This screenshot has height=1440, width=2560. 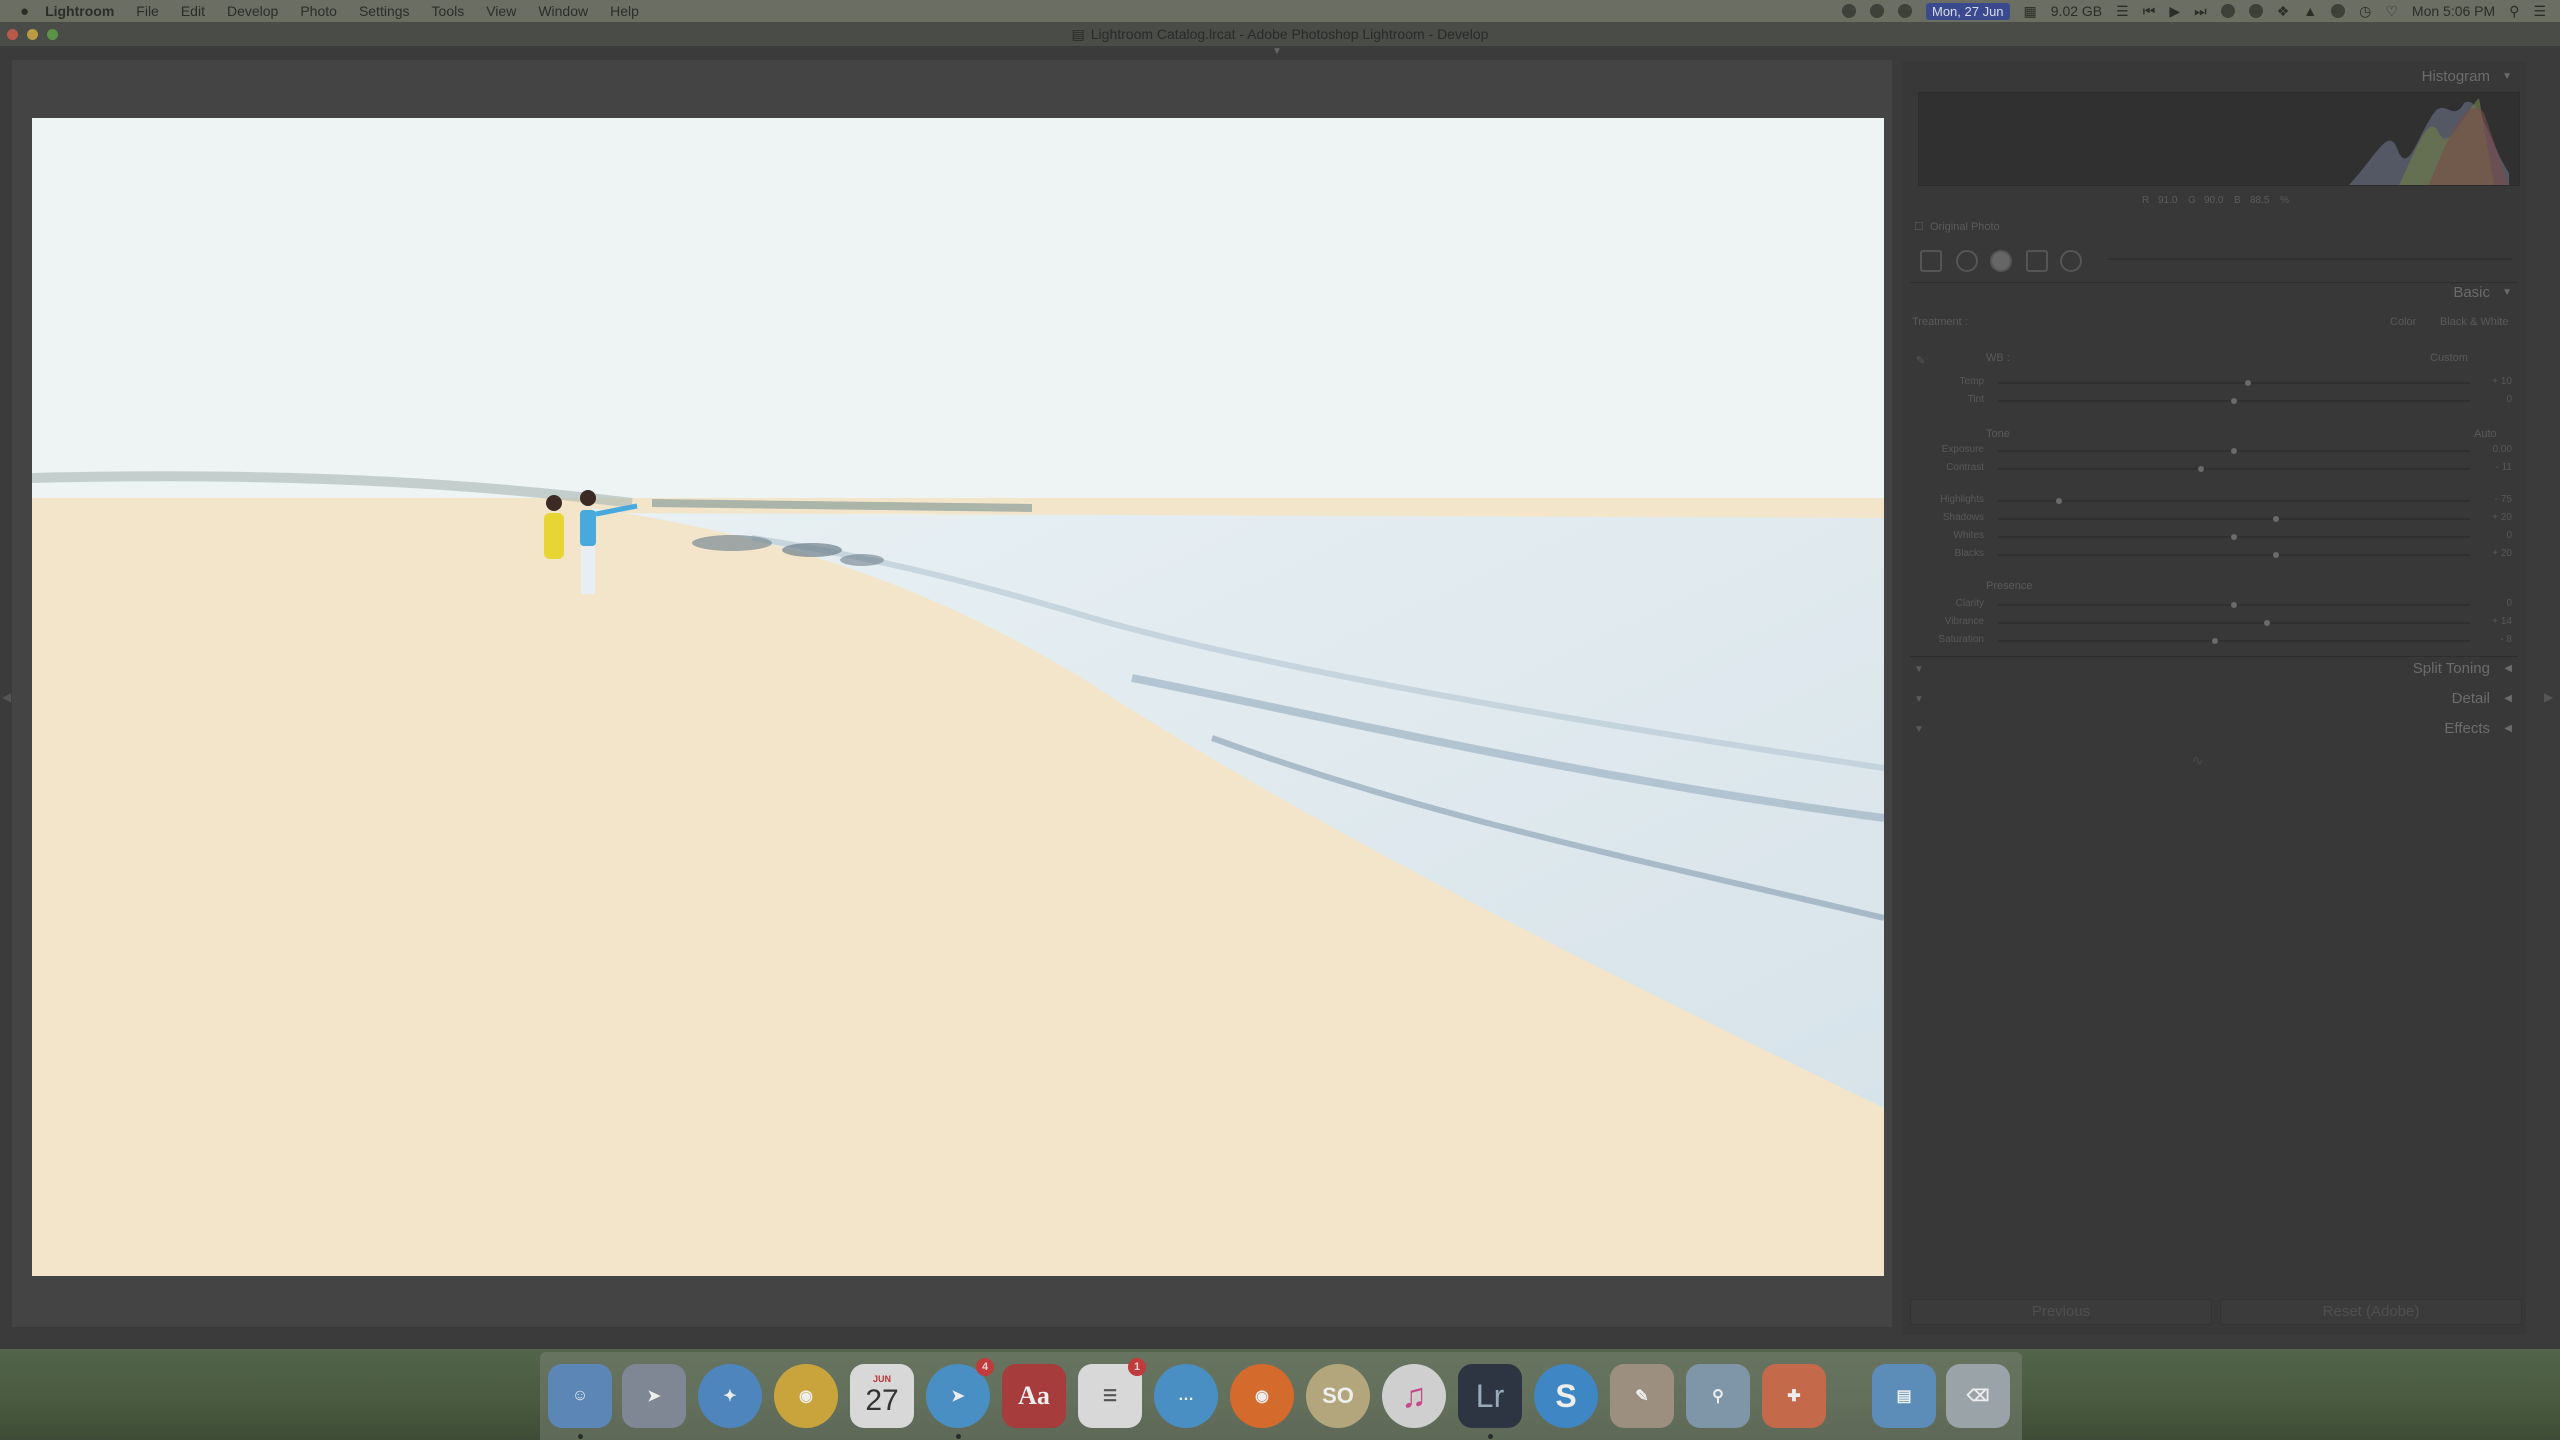 I want to click on menu-window: Window, so click(x=563, y=11).